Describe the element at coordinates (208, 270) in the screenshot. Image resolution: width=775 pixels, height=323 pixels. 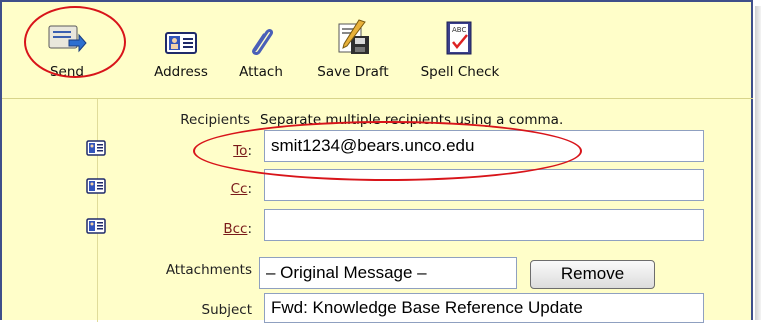
I see `attachments-label: Attachments` at that location.